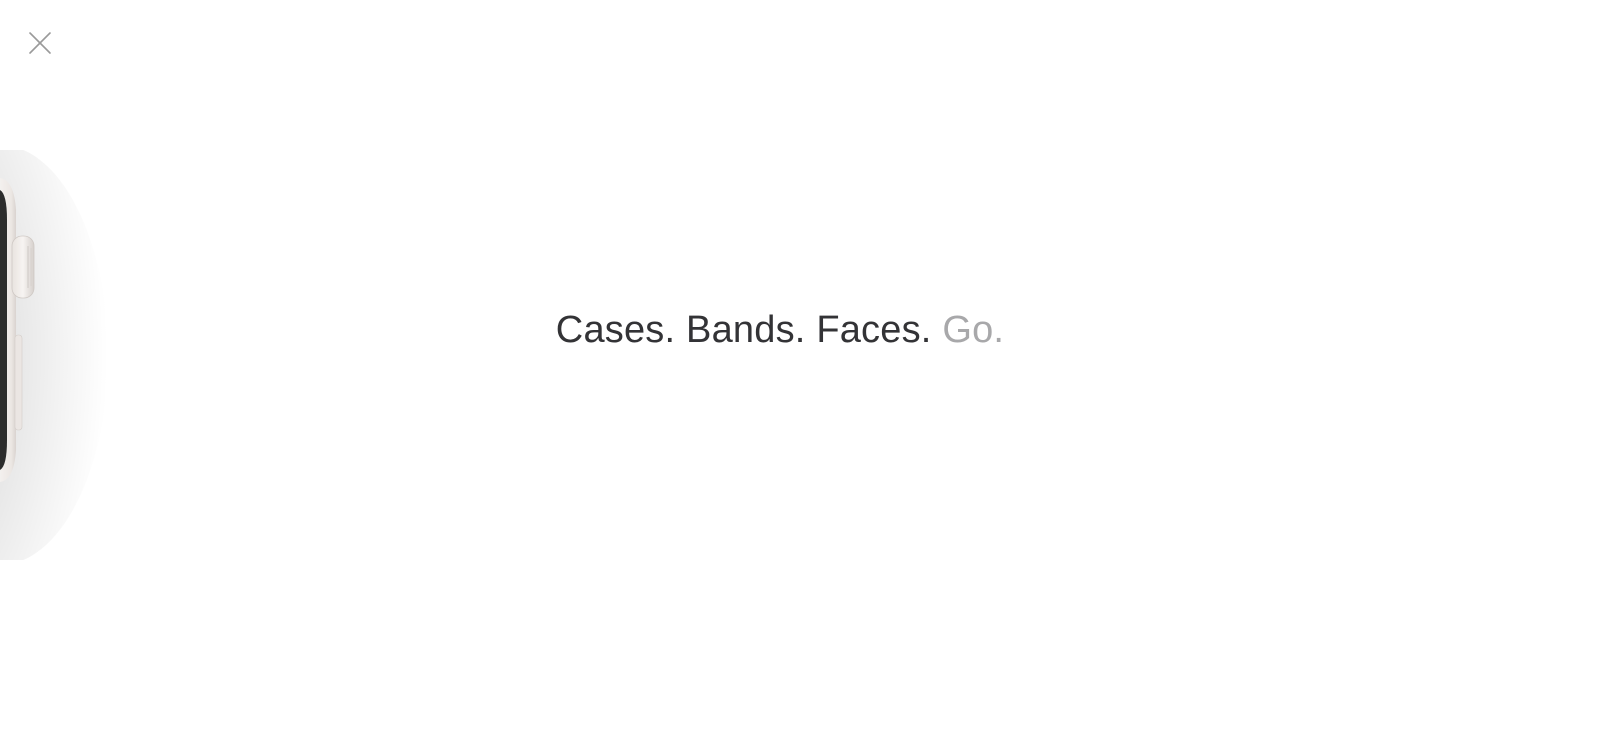  What do you see at coordinates (746, 330) in the screenshot?
I see `tagline-bands: Bands.` at bounding box center [746, 330].